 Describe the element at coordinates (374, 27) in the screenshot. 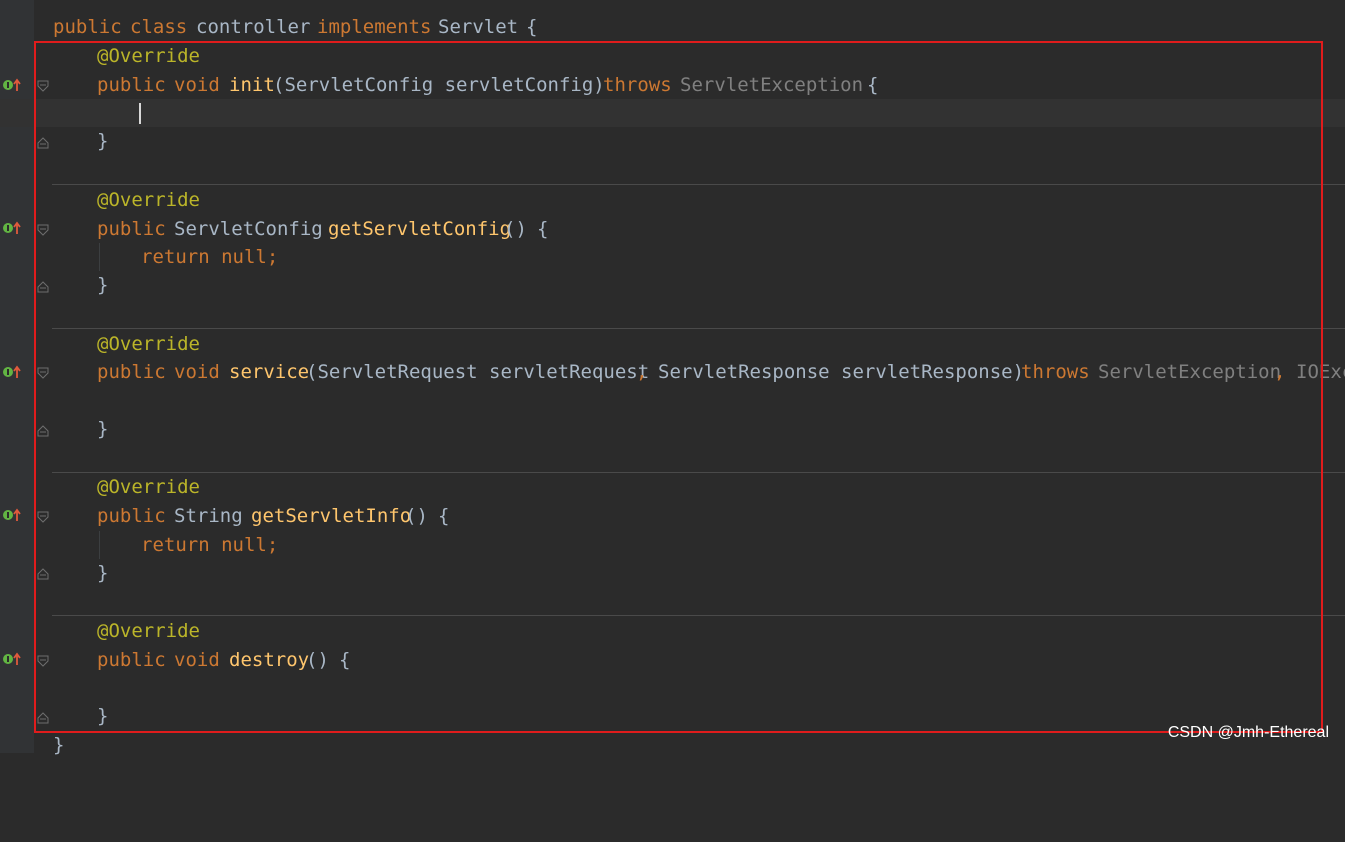

I see `keyword-implements: implements` at that location.